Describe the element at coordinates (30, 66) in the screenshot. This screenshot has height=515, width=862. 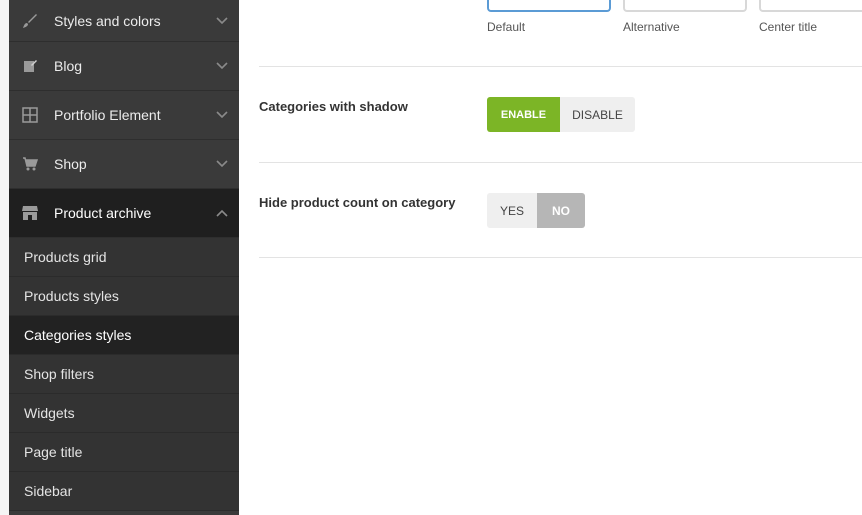
I see `edit-icon` at that location.